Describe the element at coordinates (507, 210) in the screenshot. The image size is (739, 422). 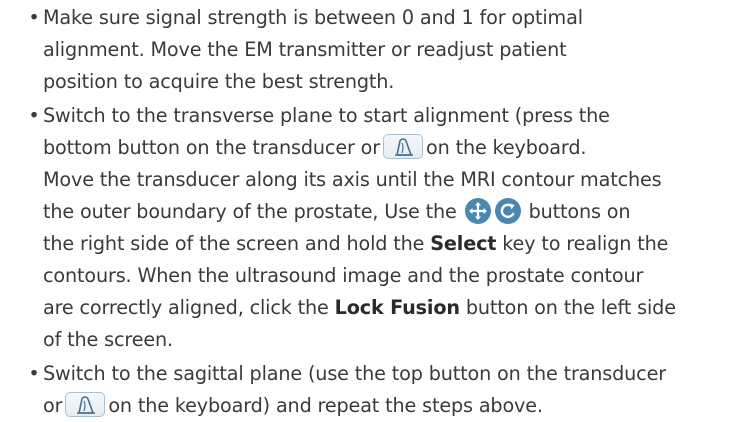
I see `rotate-icon` at that location.